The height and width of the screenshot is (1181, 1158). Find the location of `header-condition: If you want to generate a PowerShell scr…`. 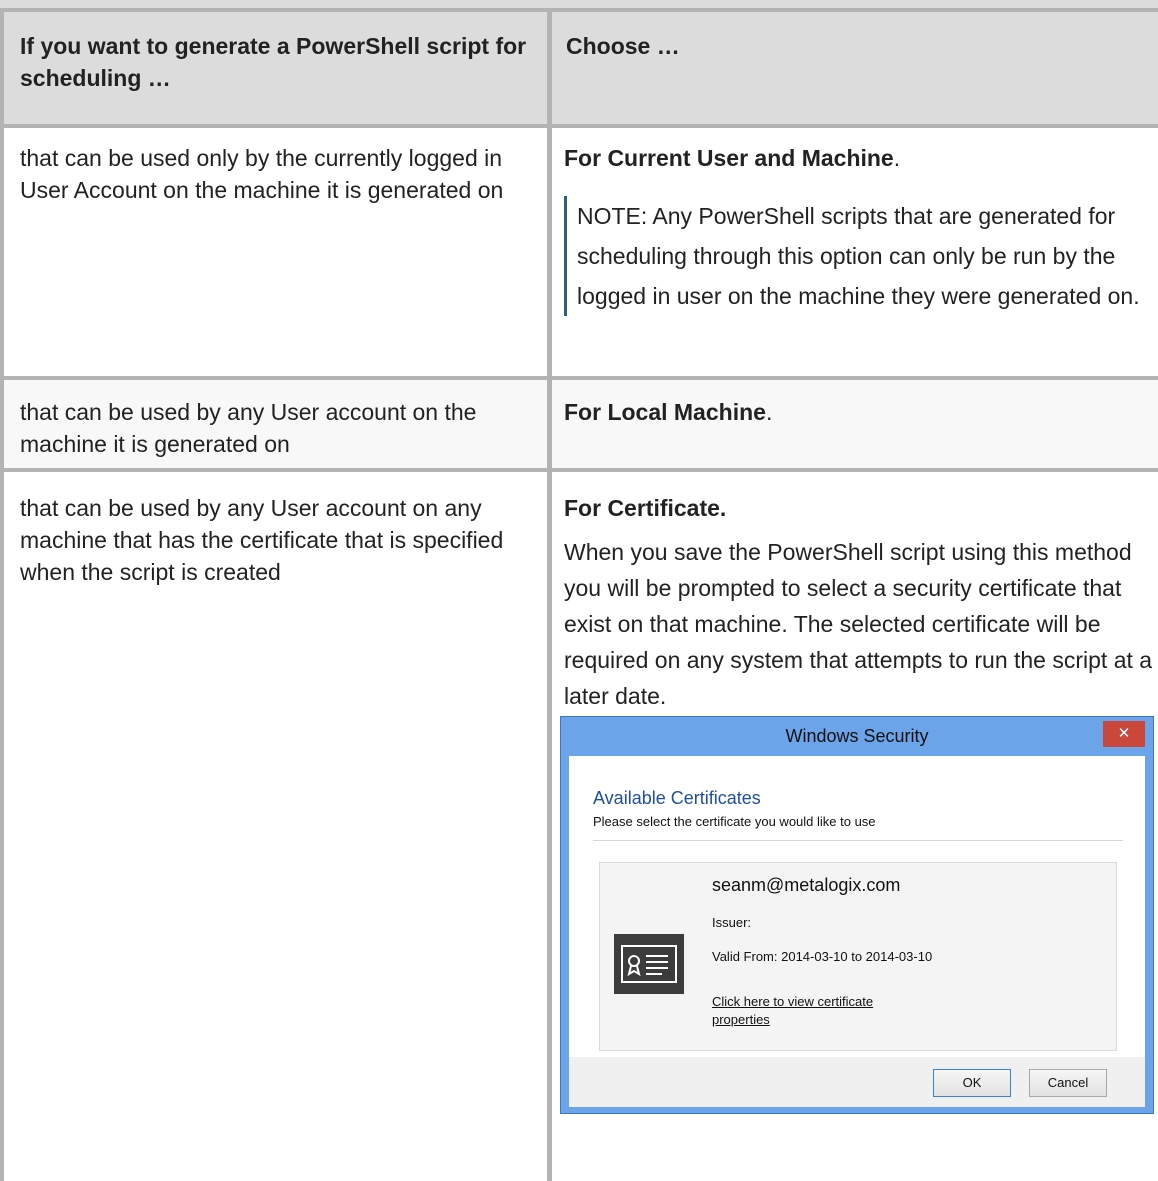

header-condition: If you want to generate a PowerShell scr… is located at coordinates (273, 62).